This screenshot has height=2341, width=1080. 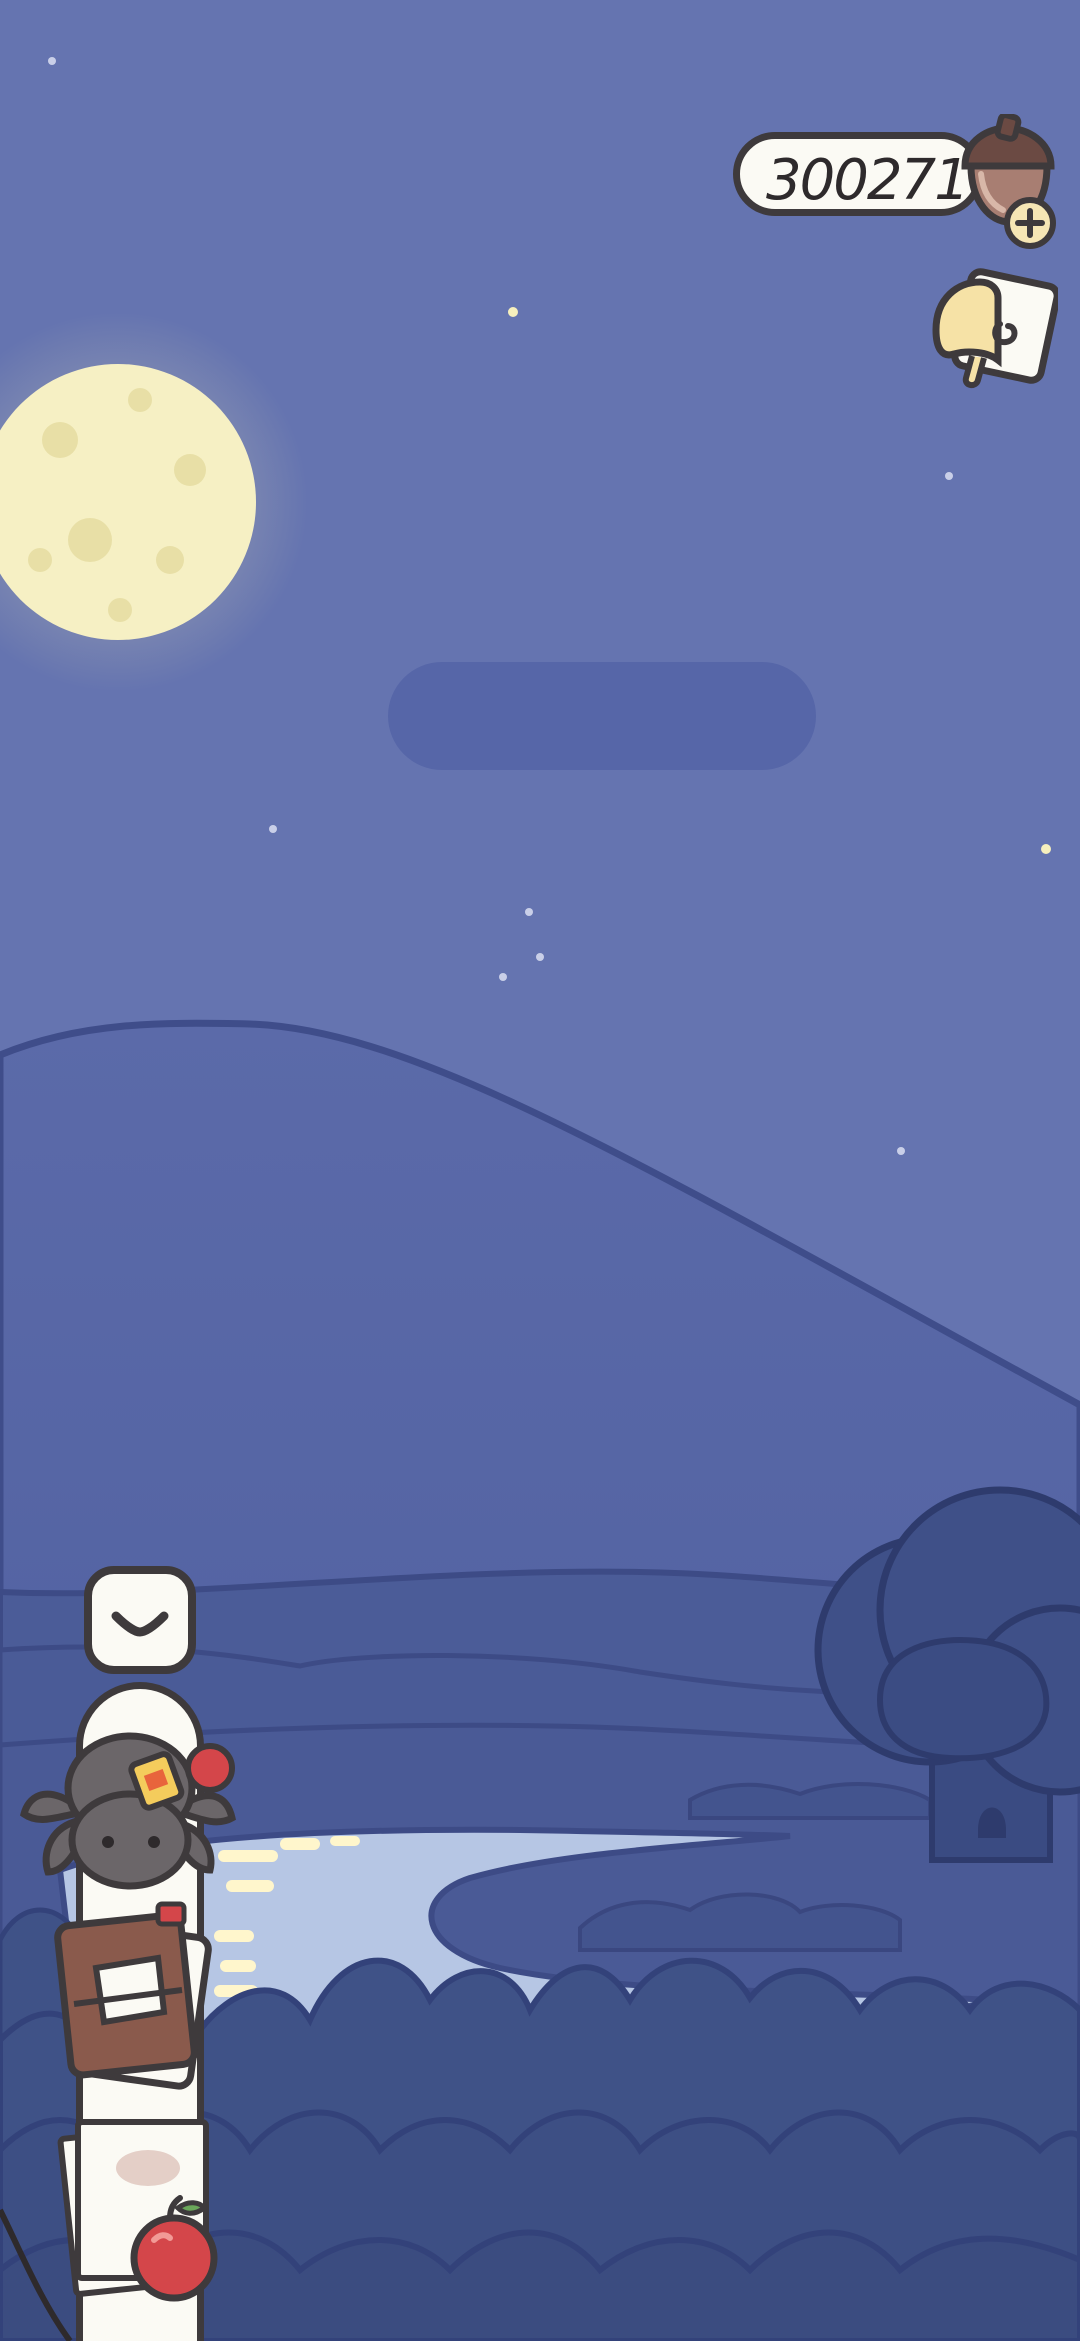 I want to click on acorn-count: 300271, so click(x=868, y=180).